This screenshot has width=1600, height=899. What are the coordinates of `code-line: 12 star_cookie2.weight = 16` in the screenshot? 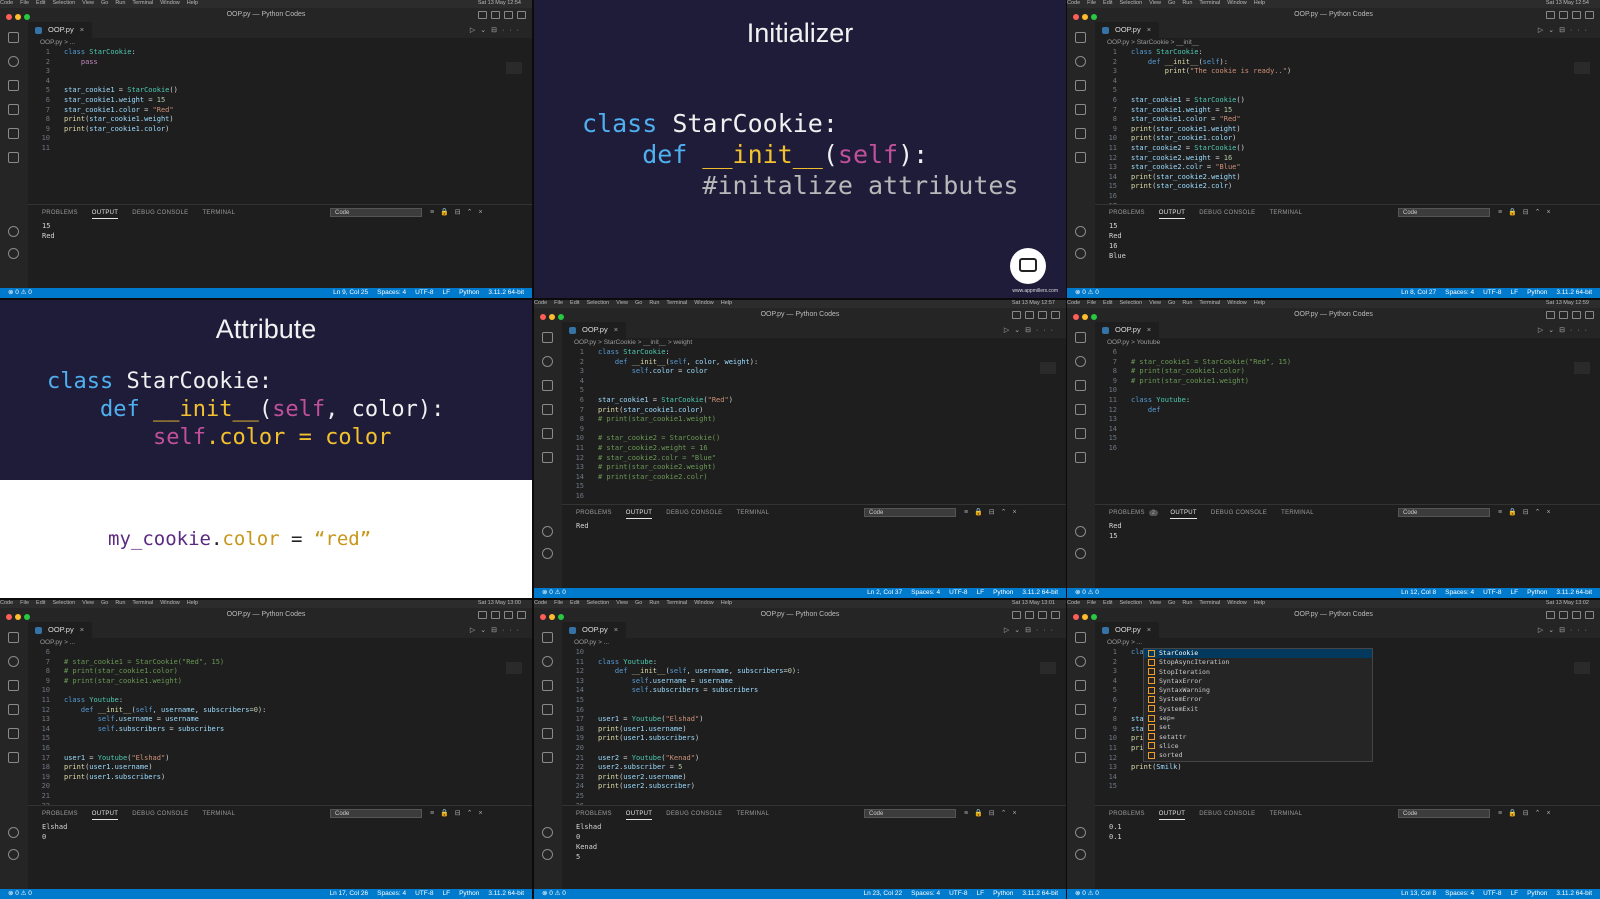 It's located at (1347, 159).